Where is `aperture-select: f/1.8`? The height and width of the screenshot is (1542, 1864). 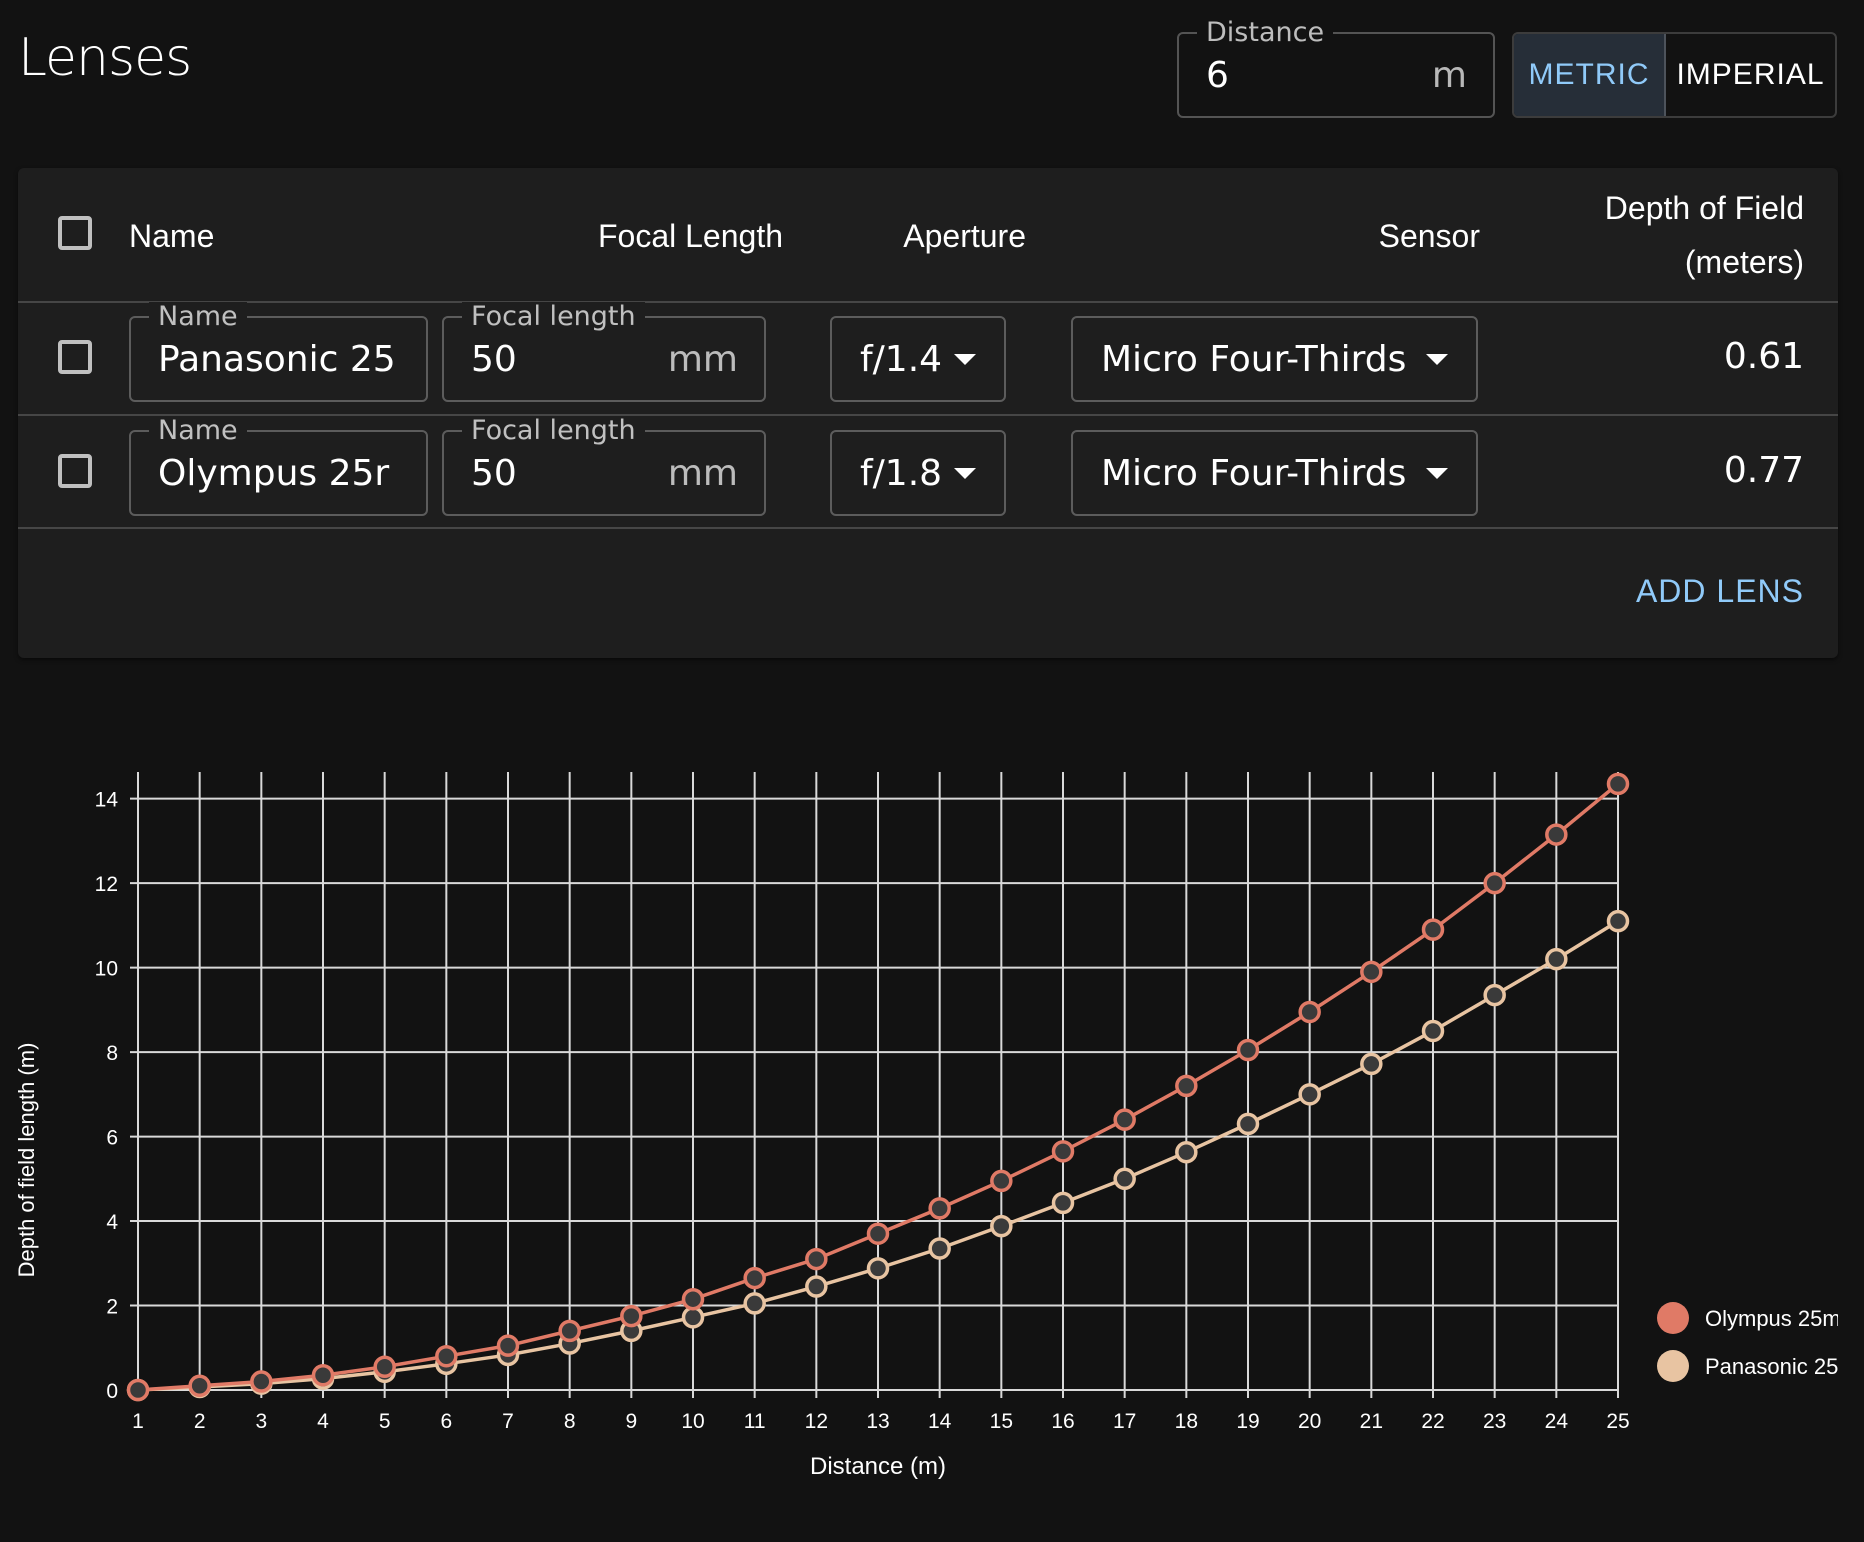
aperture-select: f/1.8 is located at coordinates (918, 473).